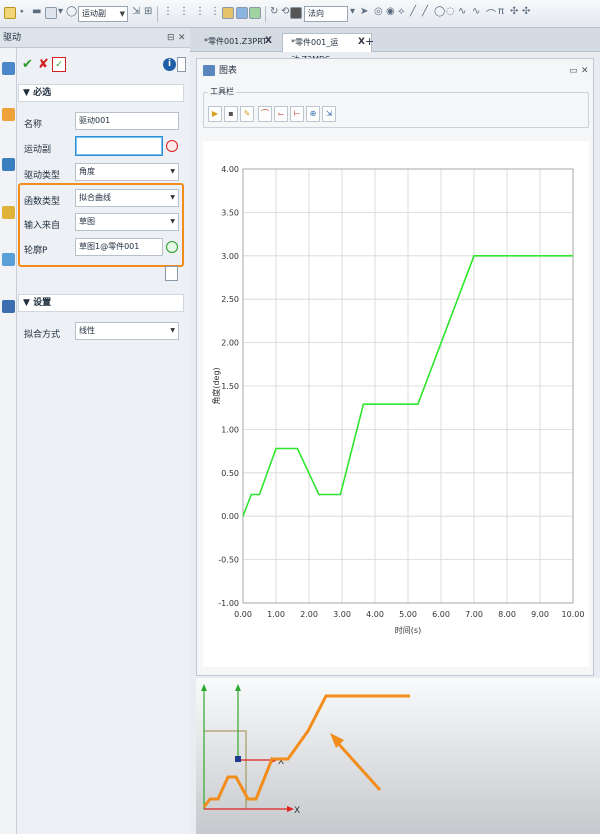 Image resolution: width=600 pixels, height=834 pixels. Describe the element at coordinates (8, 441) in the screenshot. I see `left-icon-strip` at that location.